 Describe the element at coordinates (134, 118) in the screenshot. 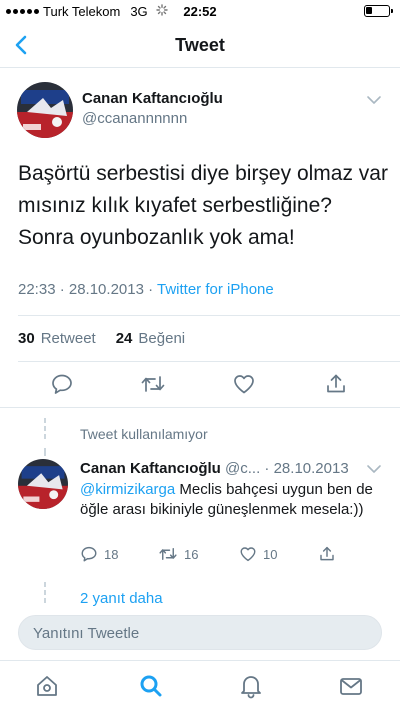

I see `author-handle: @ccanannnnnn` at that location.